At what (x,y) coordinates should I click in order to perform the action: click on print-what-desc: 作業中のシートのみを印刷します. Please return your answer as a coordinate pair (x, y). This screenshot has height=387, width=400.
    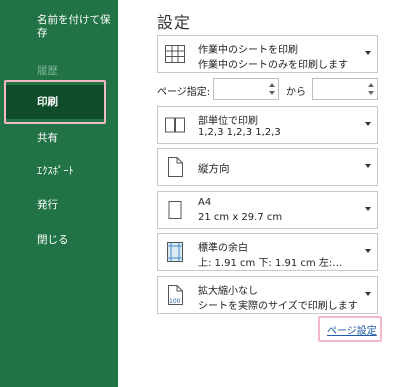
    Looking at the image, I should click on (273, 65).